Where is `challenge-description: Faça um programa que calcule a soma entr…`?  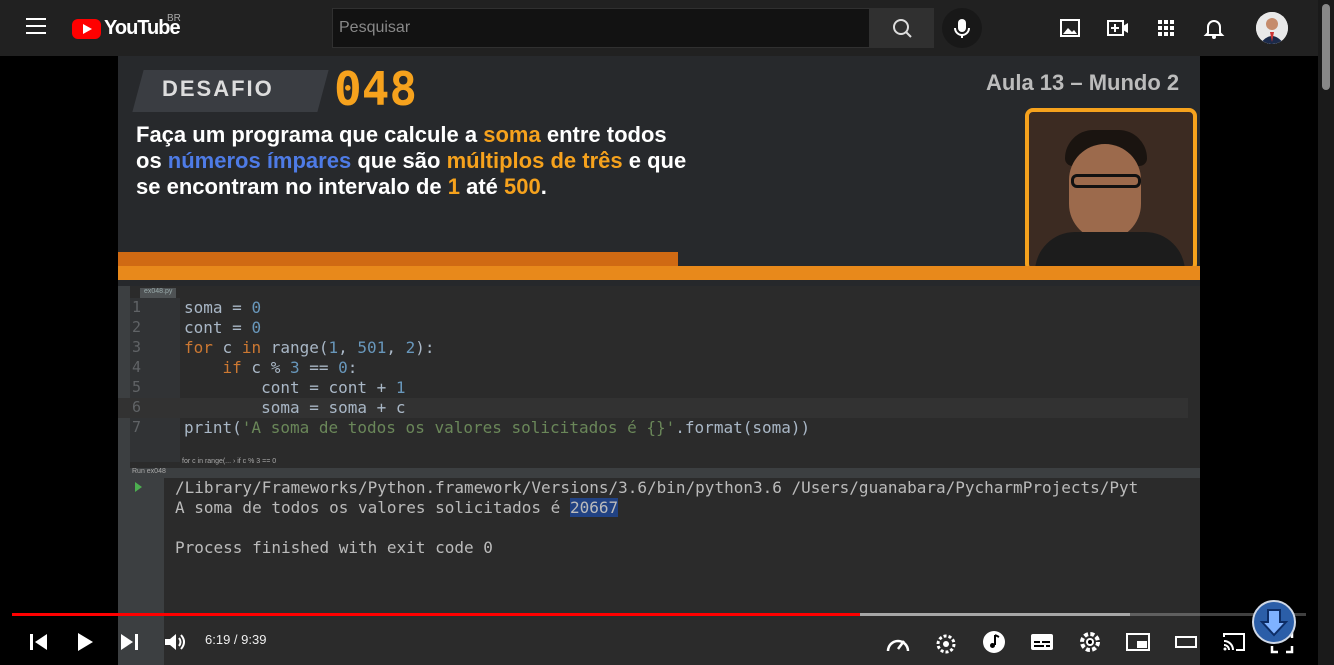 challenge-description: Faça um programa que calcule a soma entr… is located at coordinates (411, 160).